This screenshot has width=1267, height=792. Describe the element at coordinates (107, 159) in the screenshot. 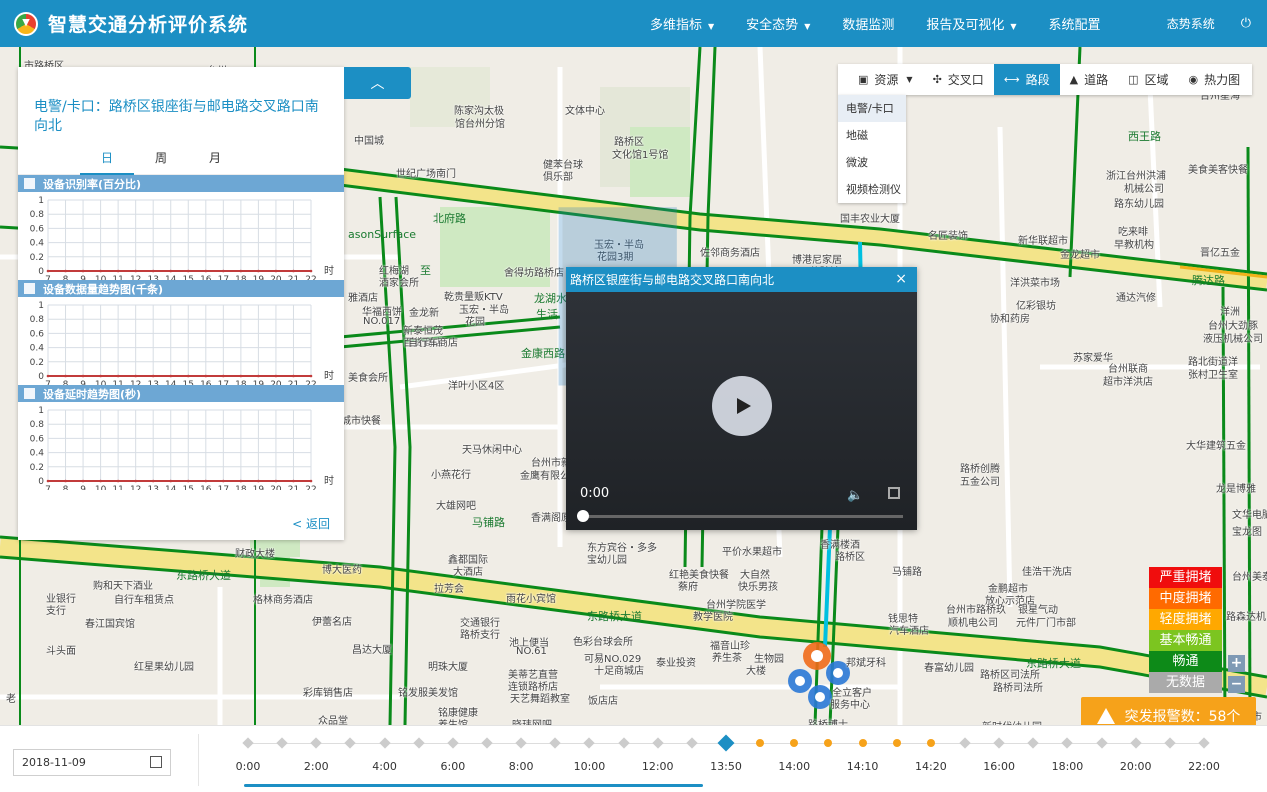

I see `tab-day: 日` at that location.